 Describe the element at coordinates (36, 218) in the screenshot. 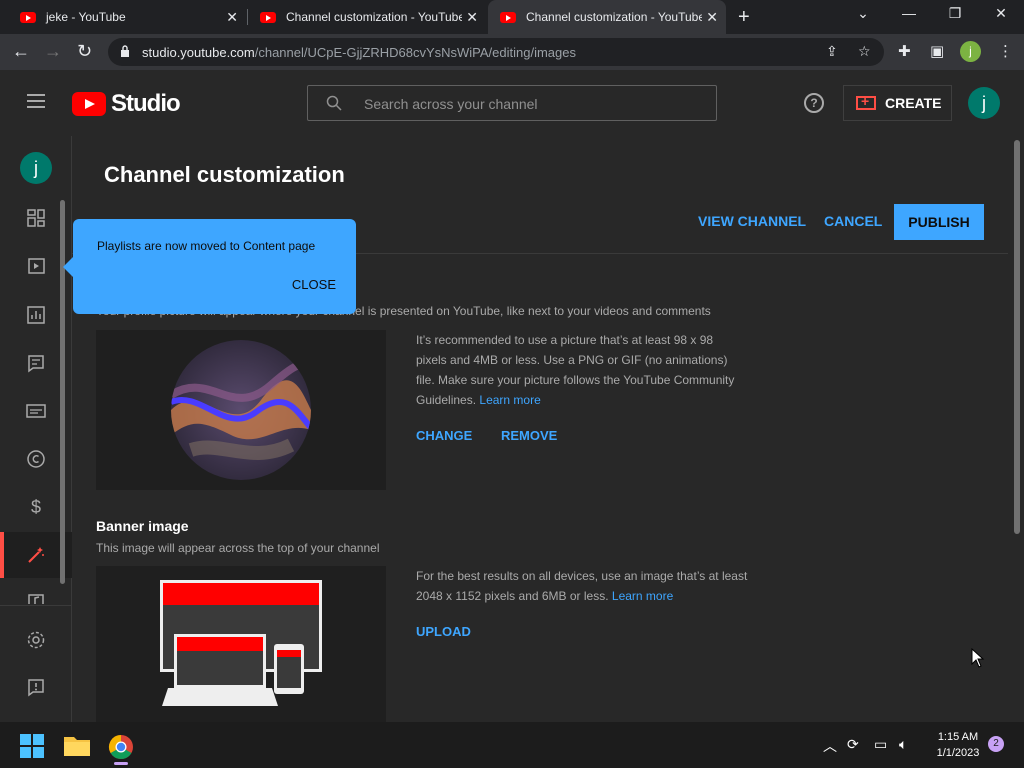

I see `dashboard-icon` at that location.